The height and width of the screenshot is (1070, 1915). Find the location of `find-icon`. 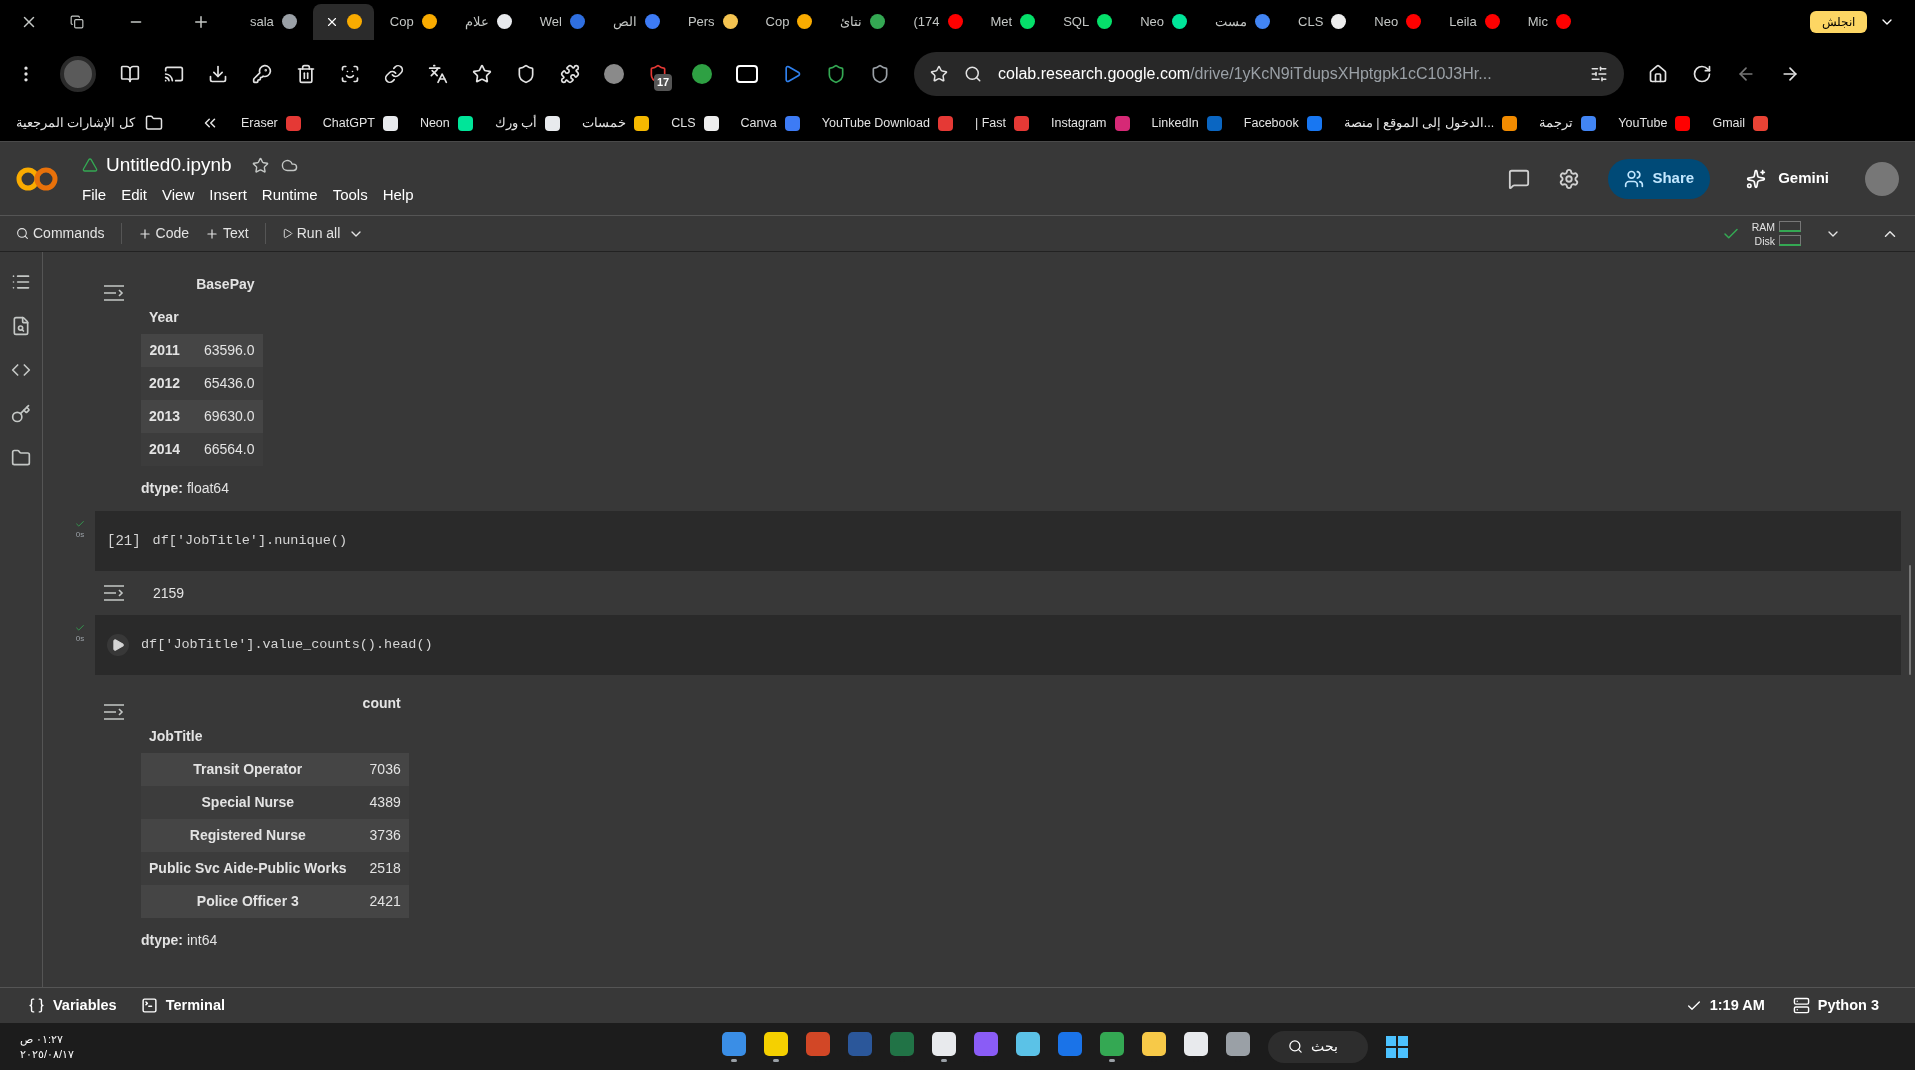

find-icon is located at coordinates (21, 326).